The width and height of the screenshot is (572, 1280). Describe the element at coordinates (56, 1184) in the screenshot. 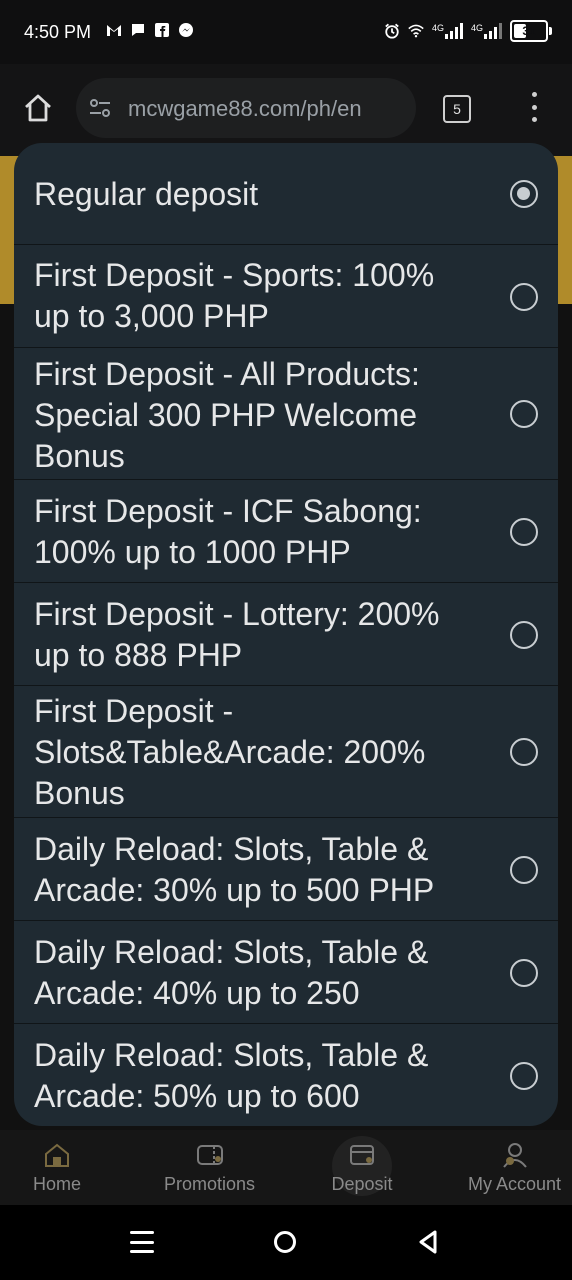

I see `nav-home-label: Home` at that location.